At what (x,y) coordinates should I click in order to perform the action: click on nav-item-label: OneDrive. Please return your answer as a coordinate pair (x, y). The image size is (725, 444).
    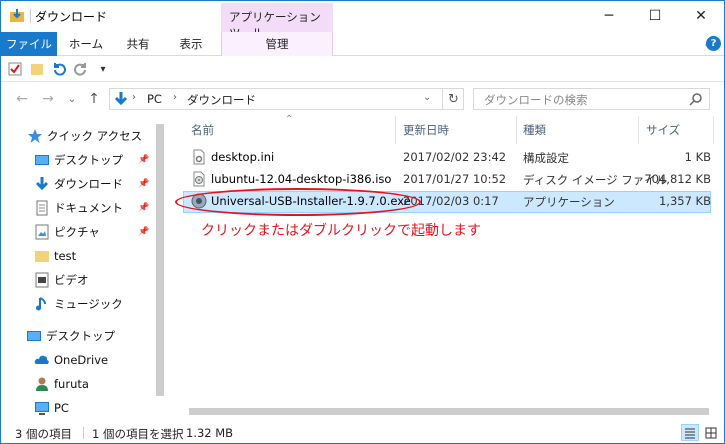
    Looking at the image, I should click on (81, 360).